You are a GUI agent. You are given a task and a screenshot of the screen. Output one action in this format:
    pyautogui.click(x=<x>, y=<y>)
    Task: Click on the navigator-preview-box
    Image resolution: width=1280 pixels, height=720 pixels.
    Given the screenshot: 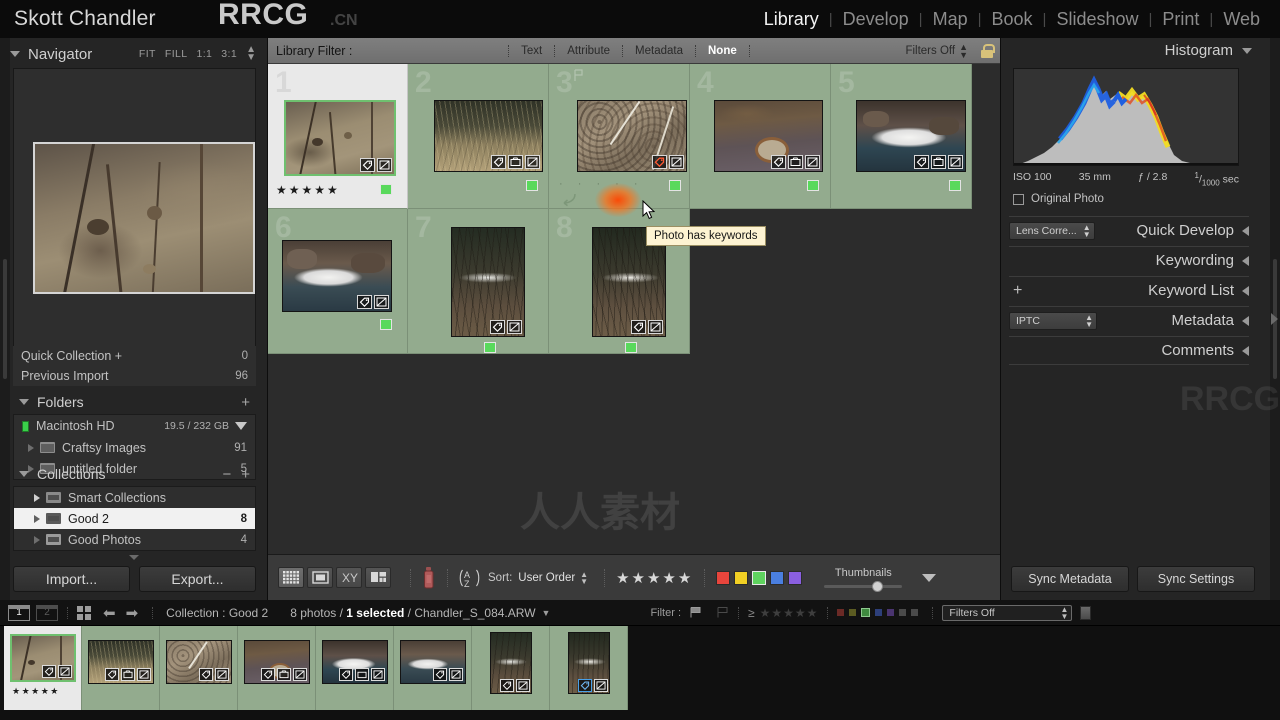 What is the action you would take?
    pyautogui.click(x=134, y=208)
    